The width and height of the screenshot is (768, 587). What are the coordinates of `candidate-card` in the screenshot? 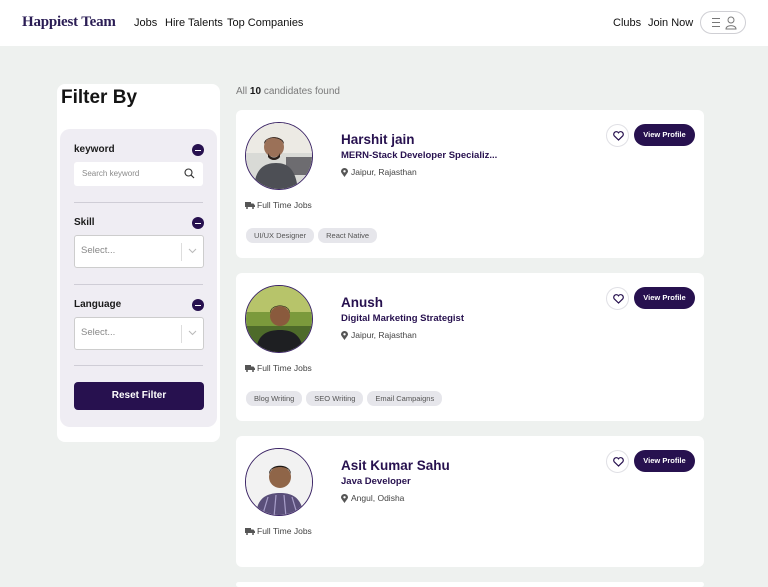 It's located at (470, 584).